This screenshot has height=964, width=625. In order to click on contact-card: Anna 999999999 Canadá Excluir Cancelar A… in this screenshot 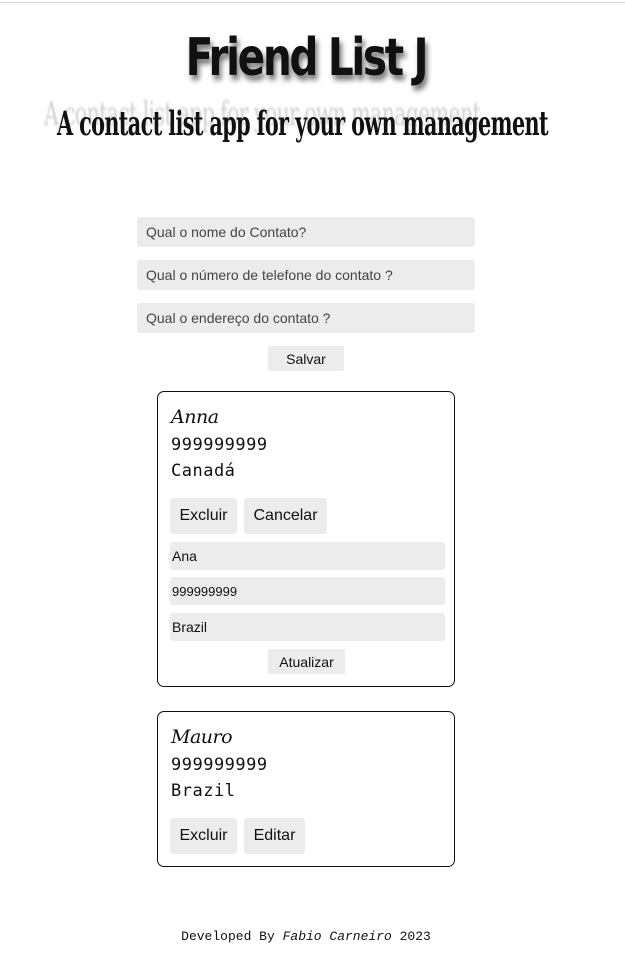, I will do `click(306, 539)`.